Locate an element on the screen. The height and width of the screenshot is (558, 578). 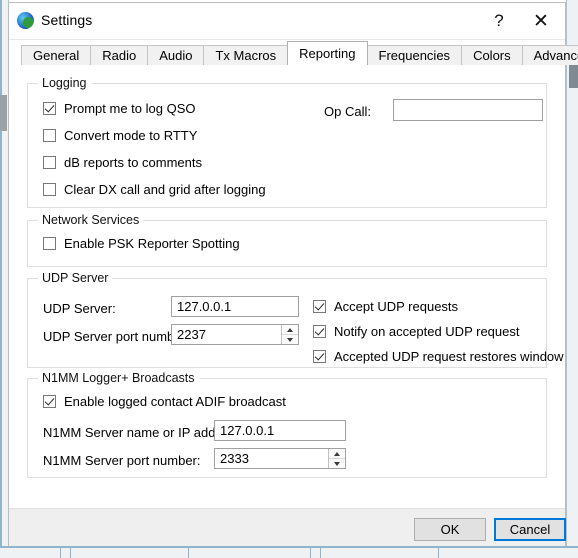
window-title: Settings is located at coordinates (67, 20).